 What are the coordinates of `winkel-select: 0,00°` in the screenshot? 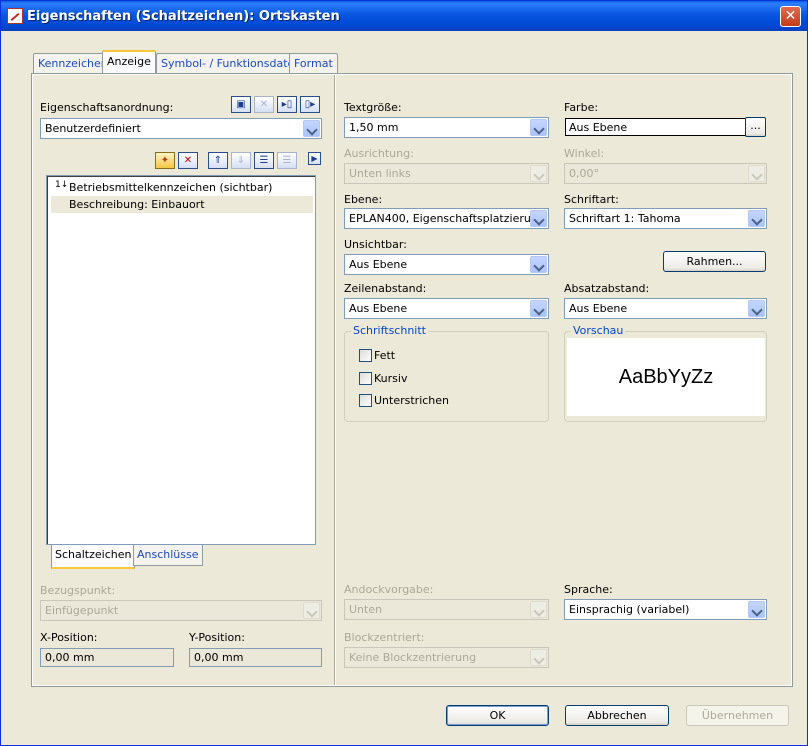 It's located at (665, 173).